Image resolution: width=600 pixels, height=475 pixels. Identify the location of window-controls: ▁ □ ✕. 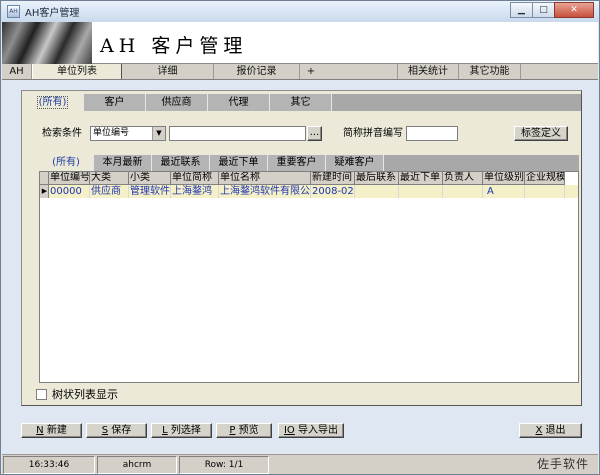
(552, 10).